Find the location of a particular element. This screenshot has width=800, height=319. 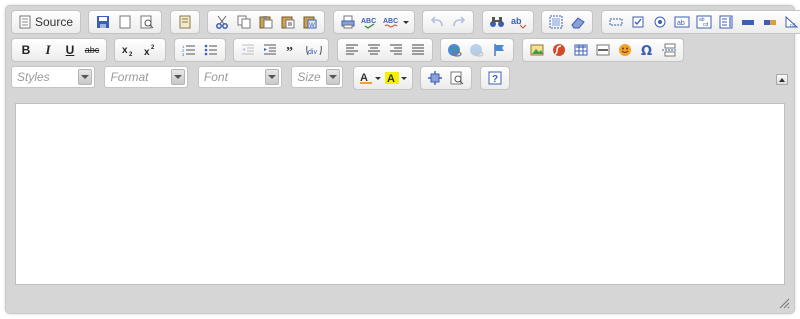

toolbar-row-1: Source W ABC ABC ab ab ab cd cd is located at coordinates (405, 23).